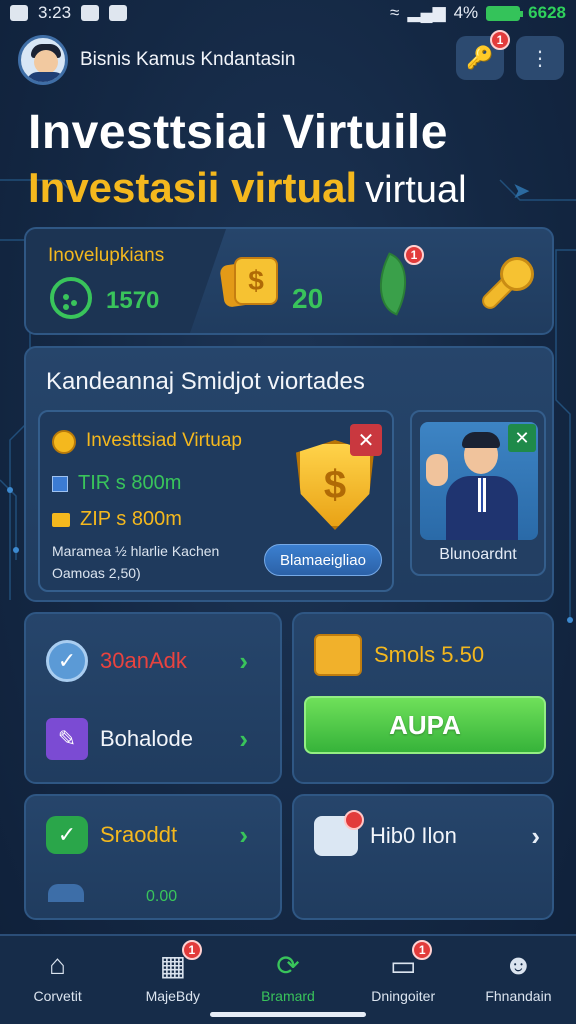 Image resolution: width=576 pixels, height=1024 pixels. Describe the element at coordinates (426, 12) in the screenshot. I see `signal-icon: ▂▄▆` at that location.